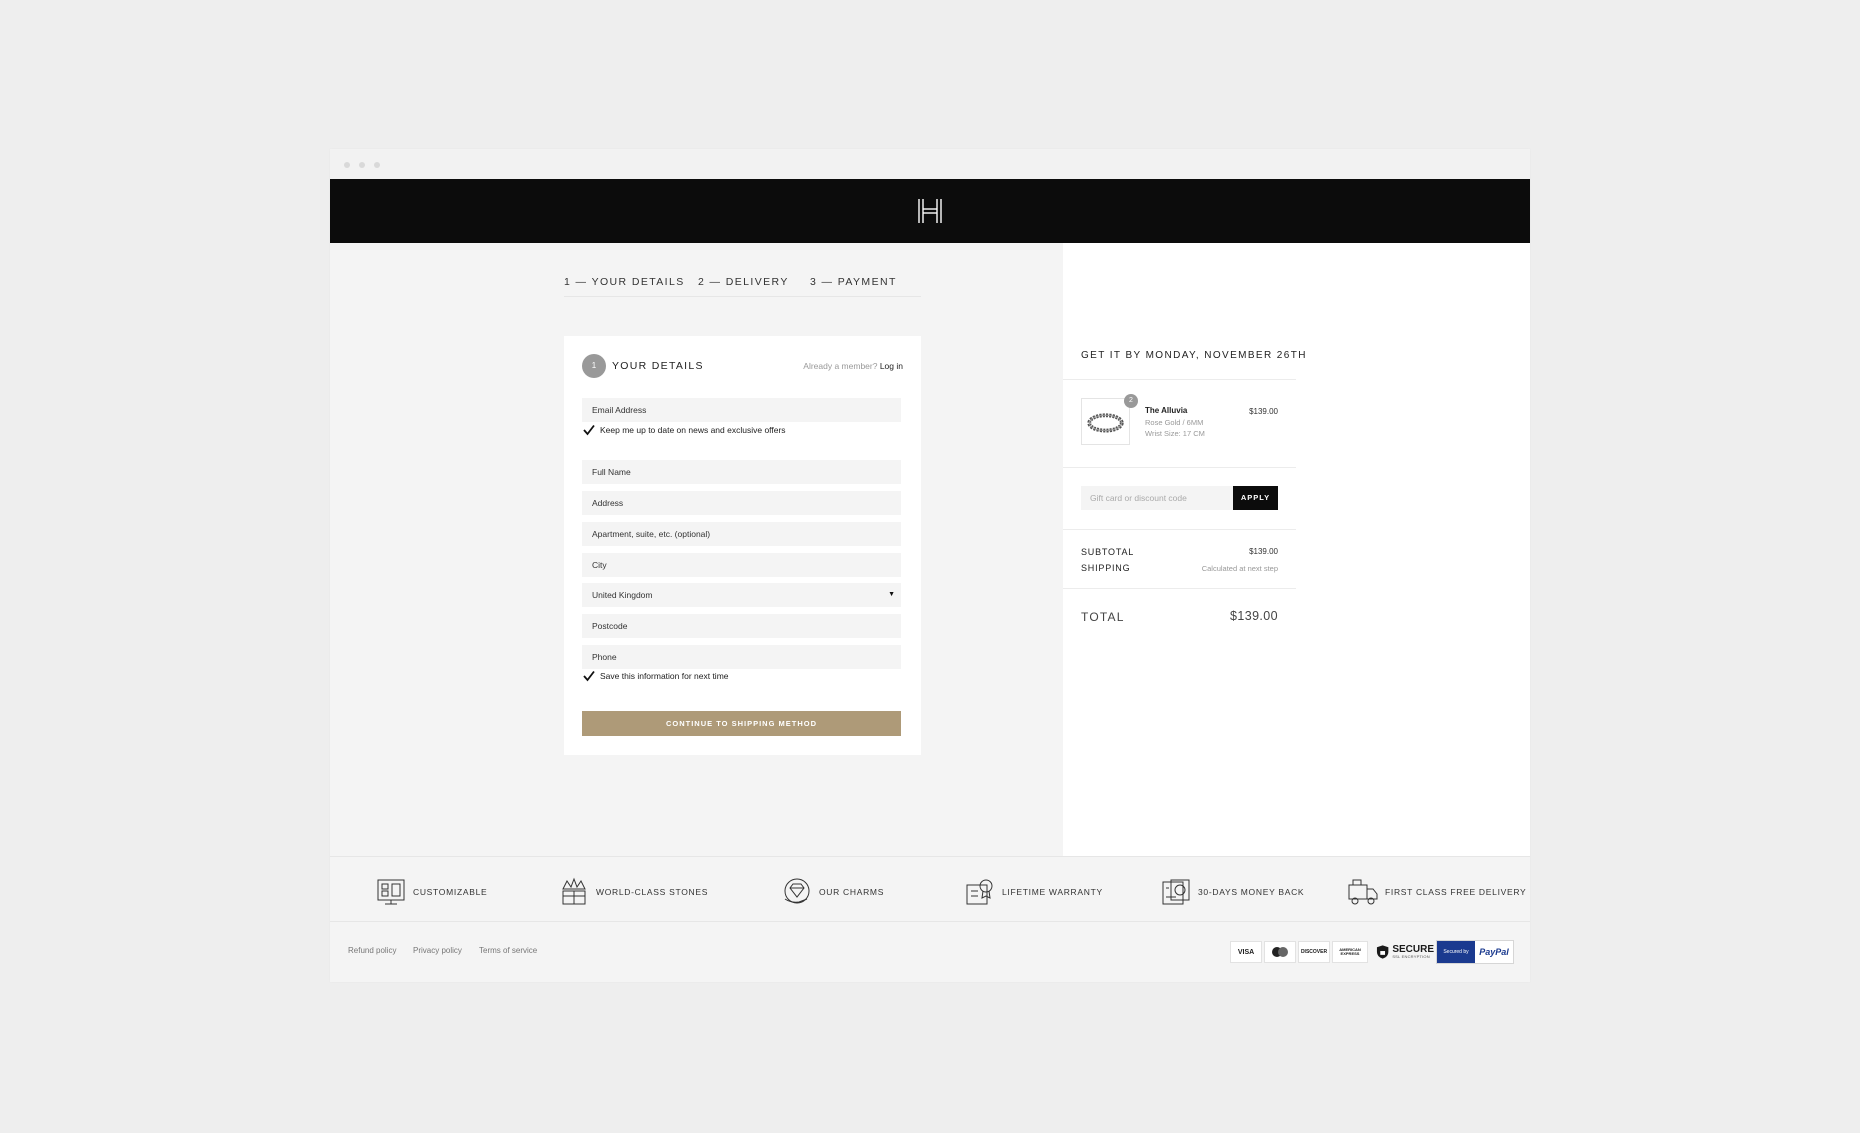 The width and height of the screenshot is (1860, 1133). What do you see at coordinates (1106, 568) in the screenshot?
I see `shipping-label: SHIPPING` at bounding box center [1106, 568].